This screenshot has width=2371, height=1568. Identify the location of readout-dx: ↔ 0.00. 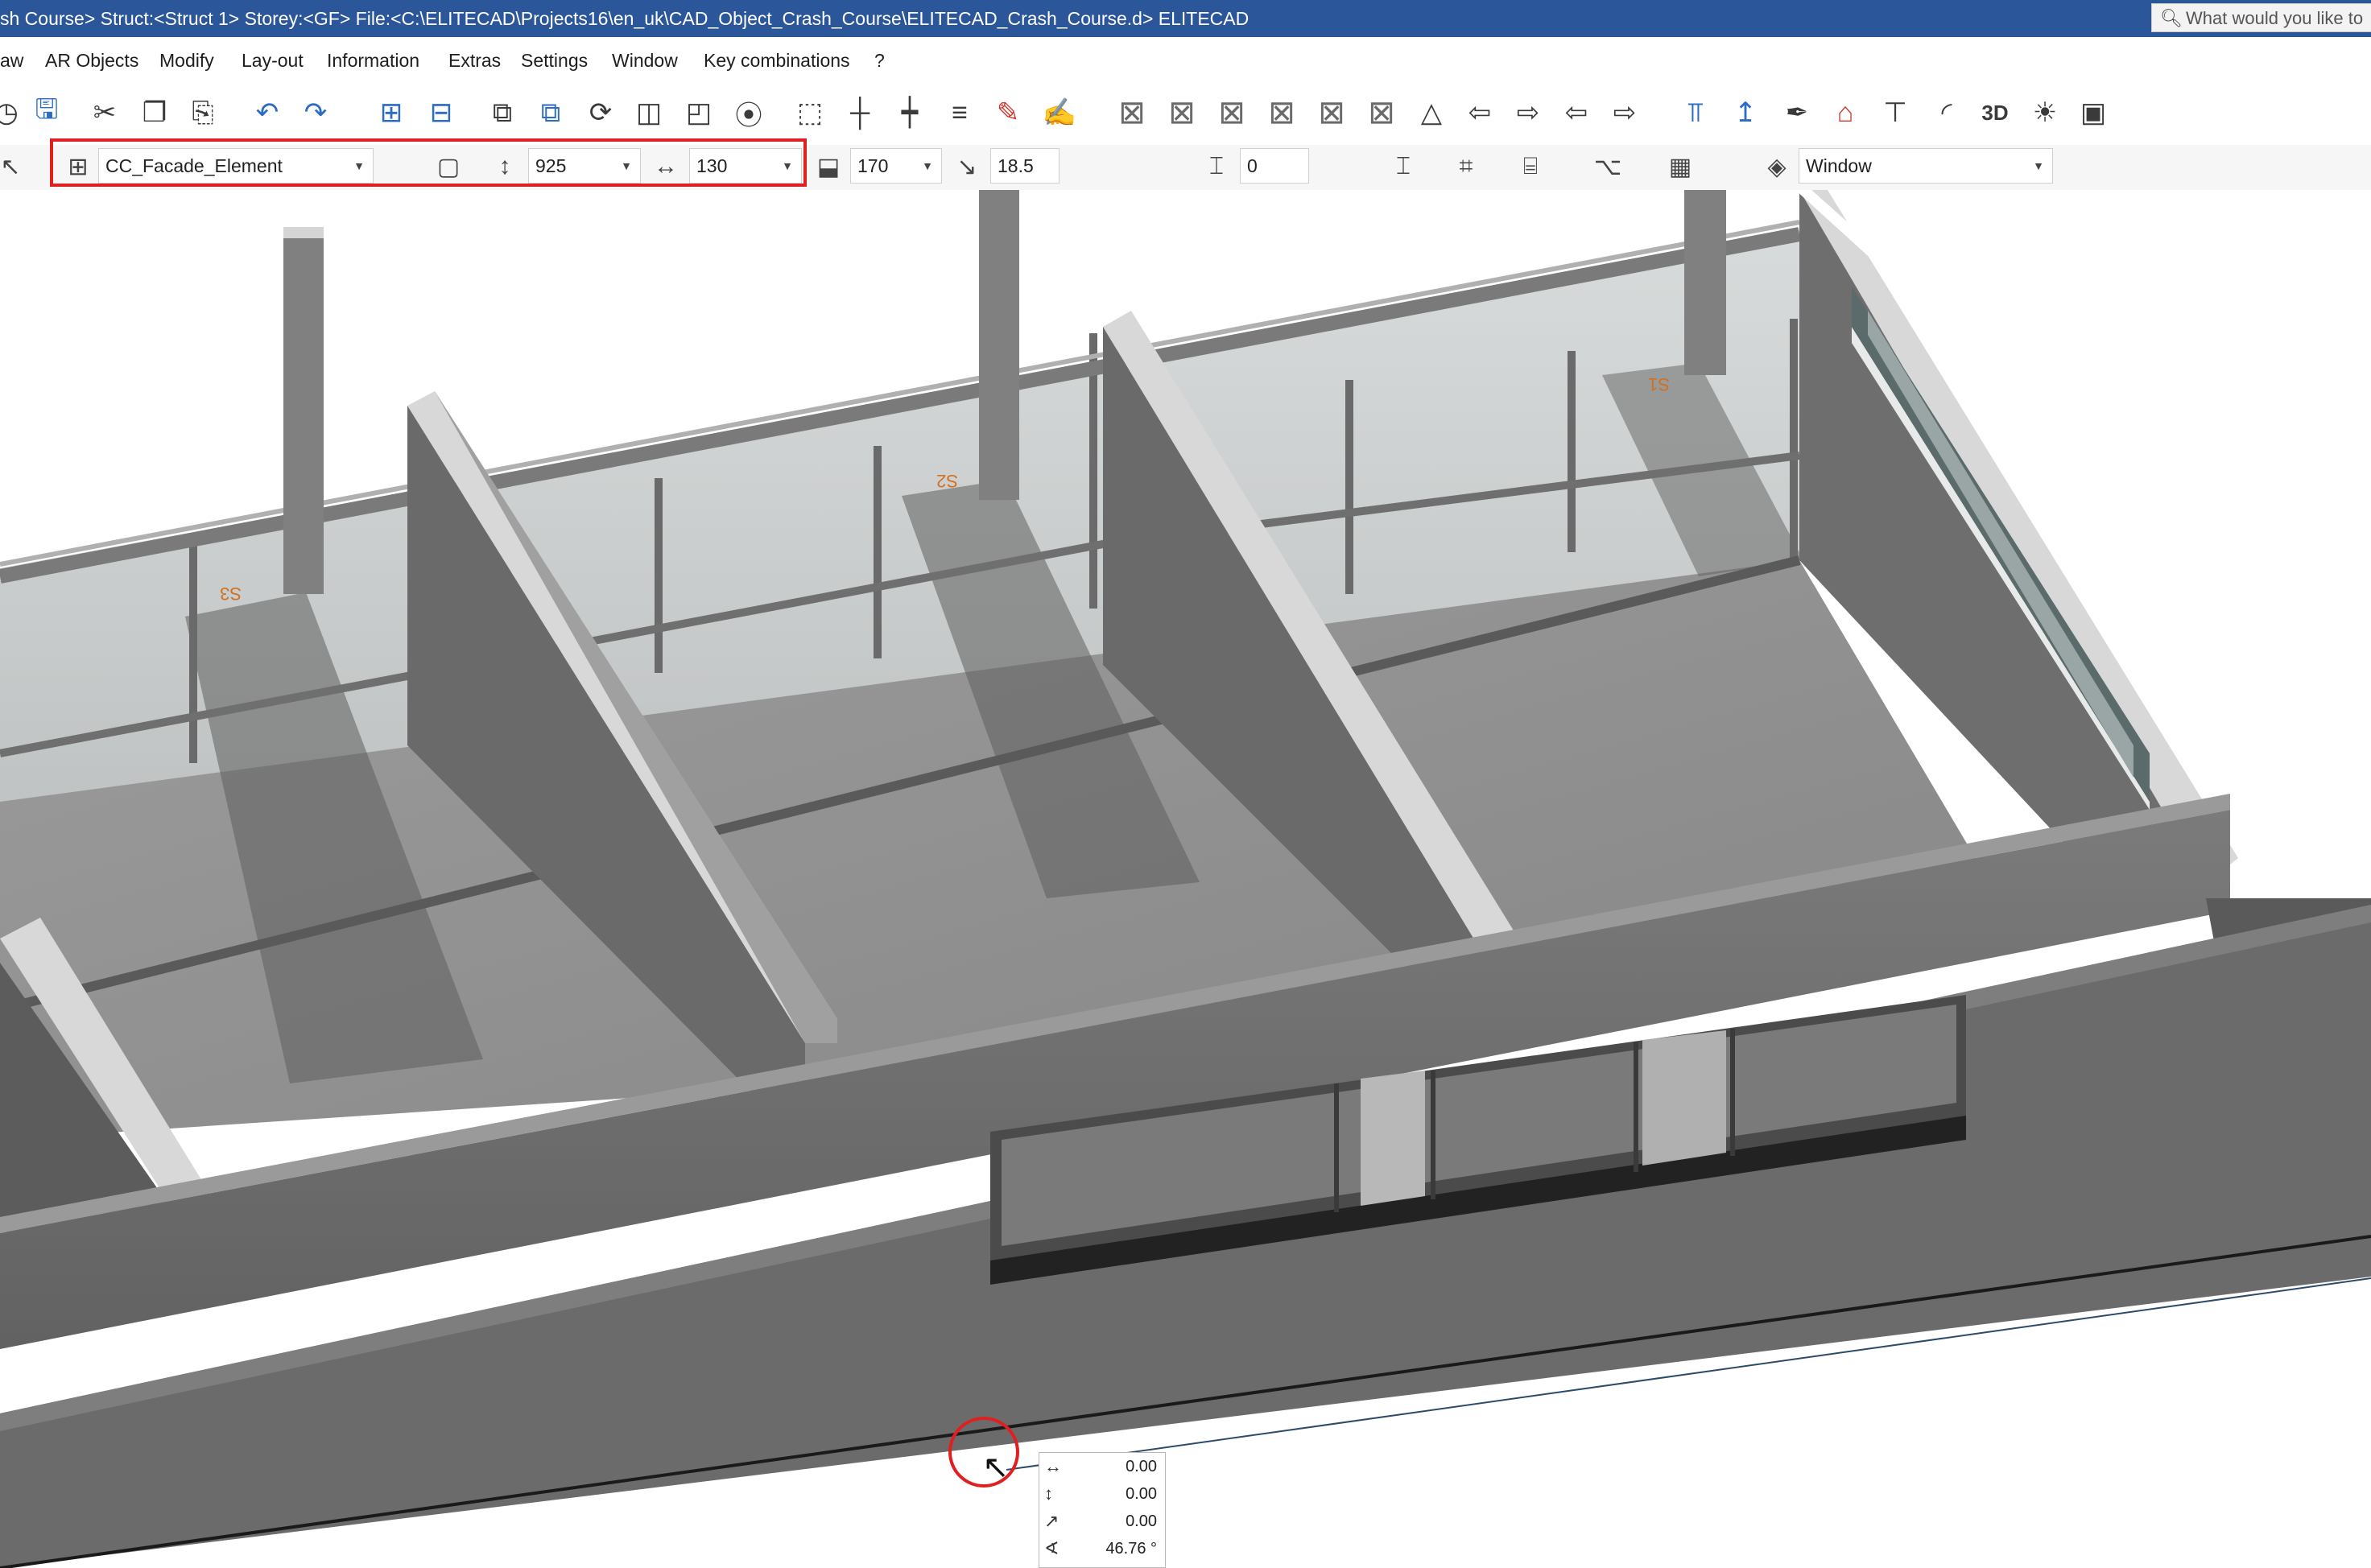
(1102, 1466).